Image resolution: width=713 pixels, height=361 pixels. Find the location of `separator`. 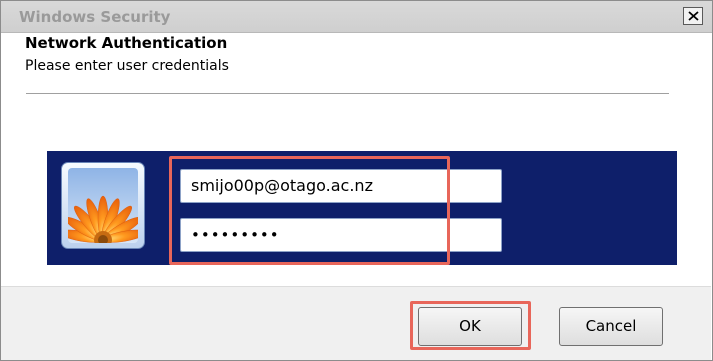

separator is located at coordinates (347, 93).